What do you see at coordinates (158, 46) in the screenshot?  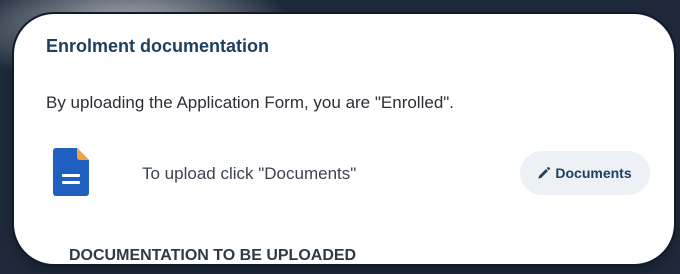 I see `card-title: Enrolment documentation` at bounding box center [158, 46].